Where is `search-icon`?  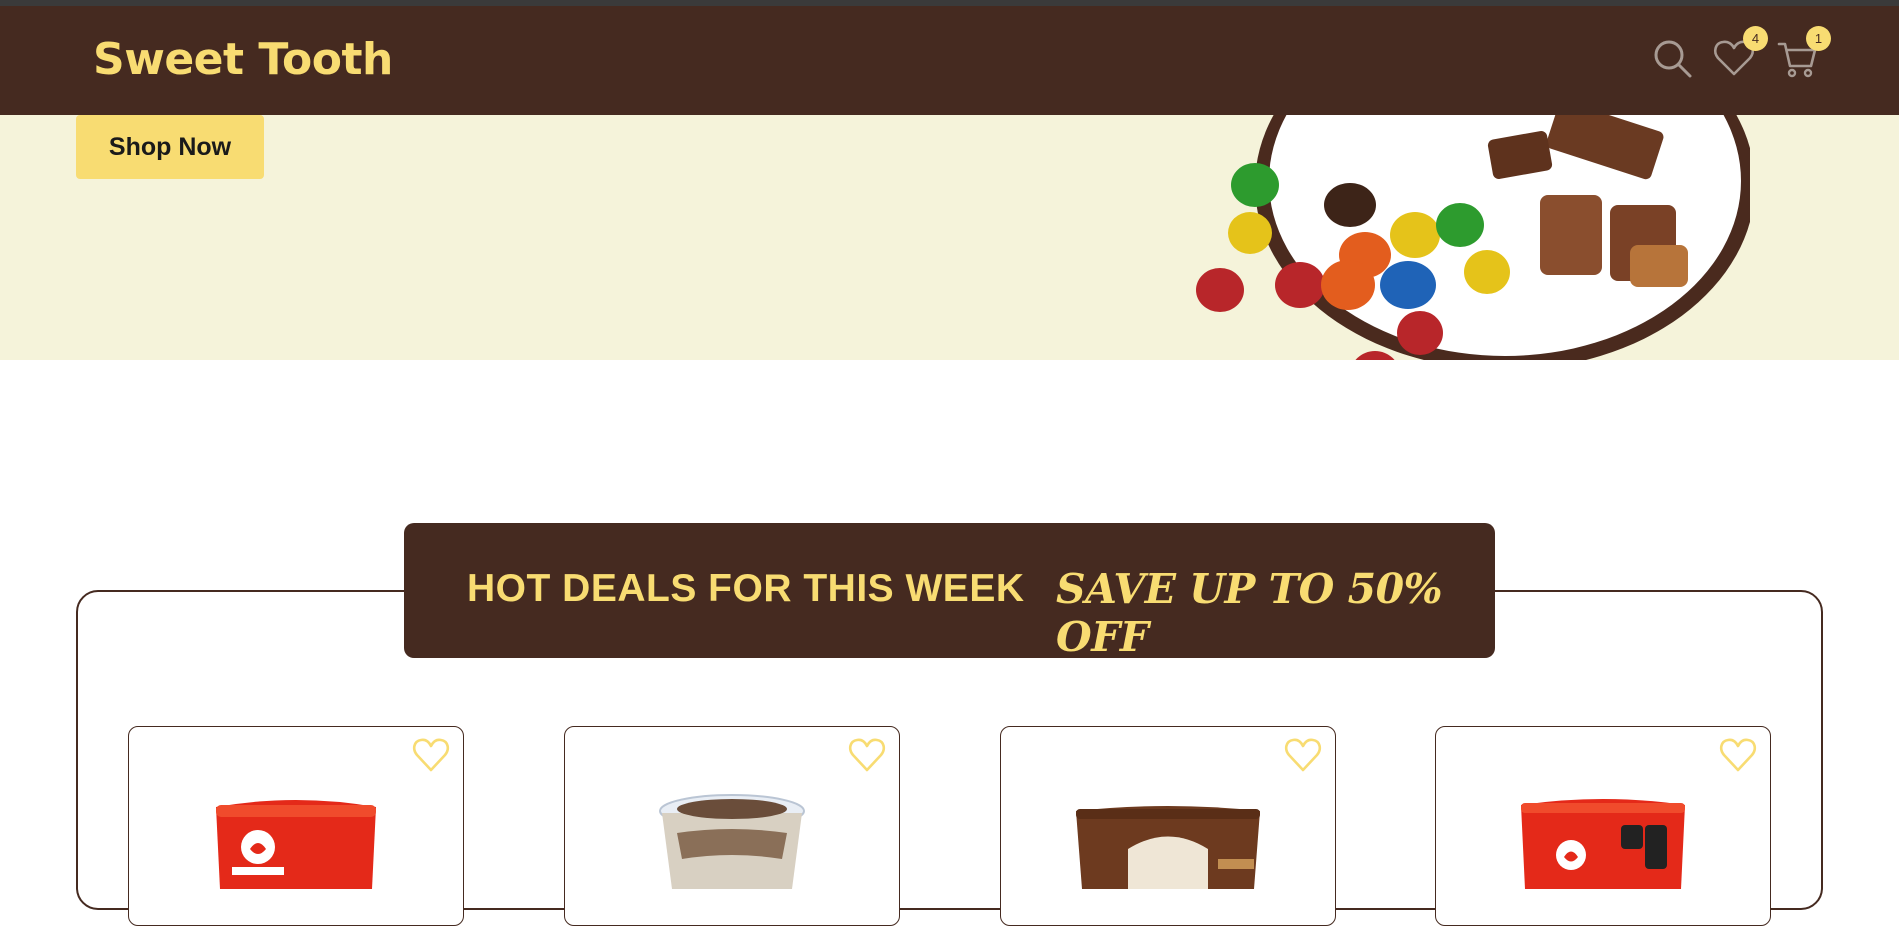
search-icon is located at coordinates (1673, 59).